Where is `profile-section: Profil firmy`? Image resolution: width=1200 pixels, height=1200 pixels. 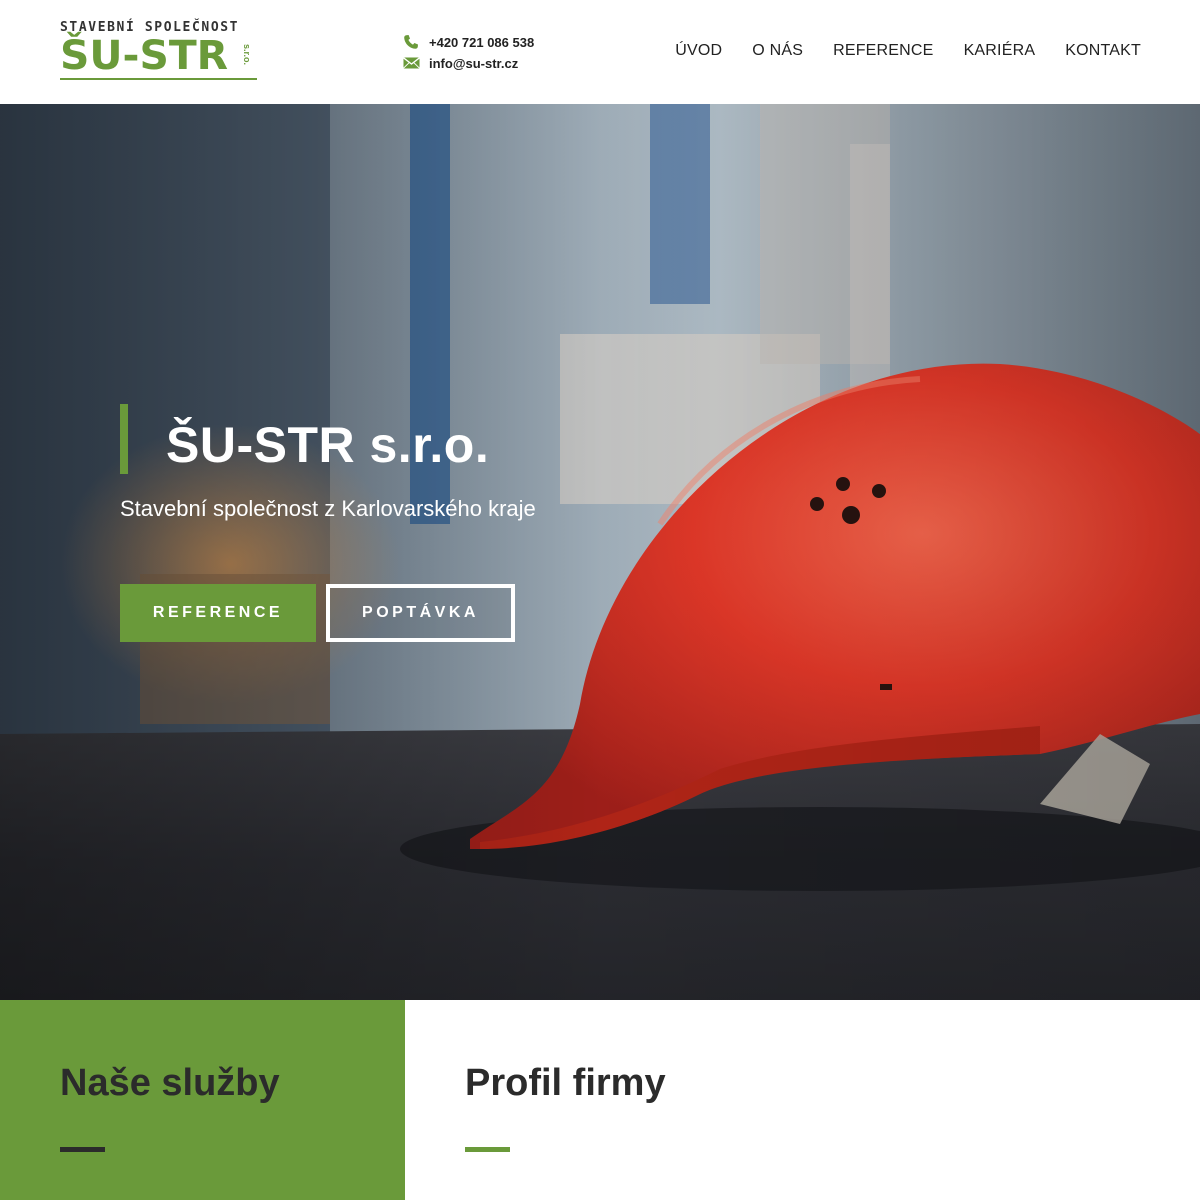 profile-section: Profil firmy is located at coordinates (802, 1100).